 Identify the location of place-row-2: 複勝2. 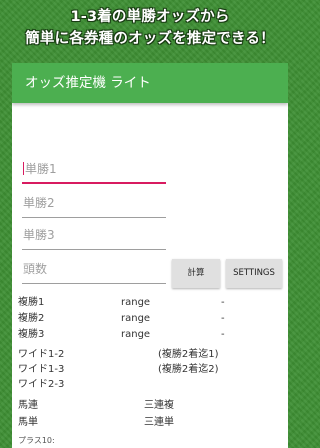
(31, 319).